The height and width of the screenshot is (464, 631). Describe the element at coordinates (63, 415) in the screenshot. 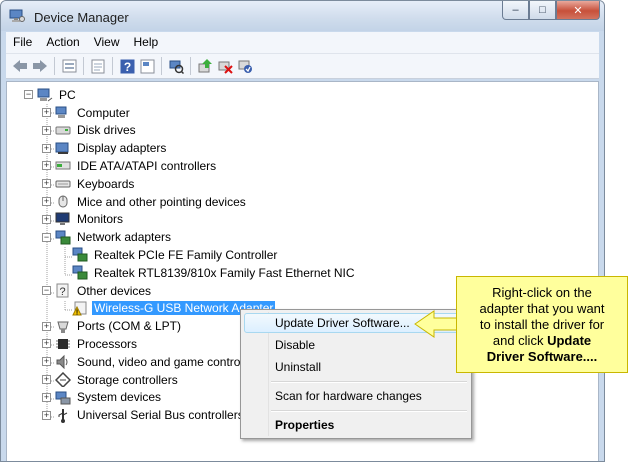

I see `usb-icon` at that location.